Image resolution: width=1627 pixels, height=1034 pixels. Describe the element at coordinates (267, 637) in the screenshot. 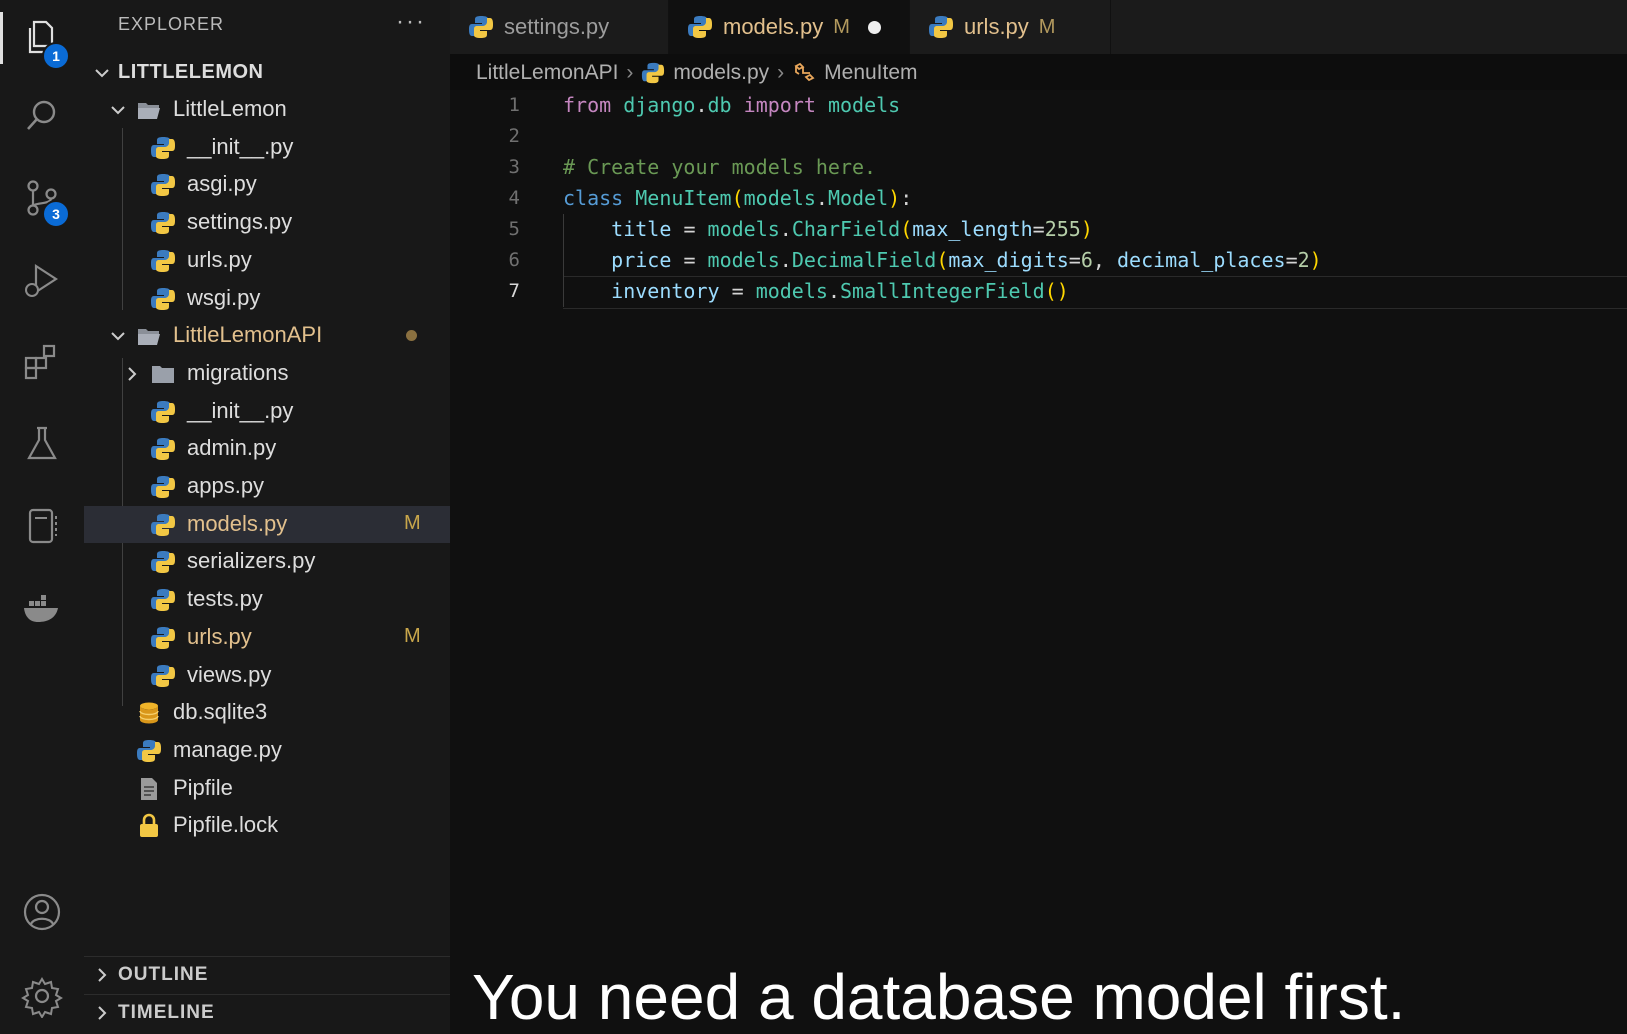

I see `tree-item: urls.py M` at that location.